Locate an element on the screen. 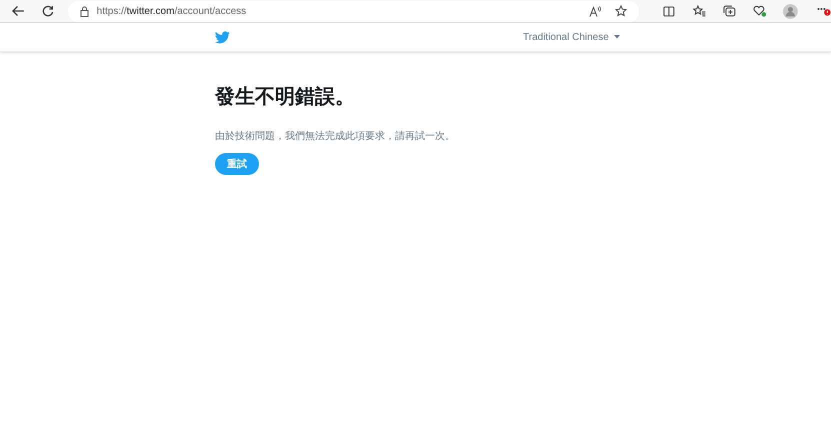  split-screen-icon is located at coordinates (669, 11).